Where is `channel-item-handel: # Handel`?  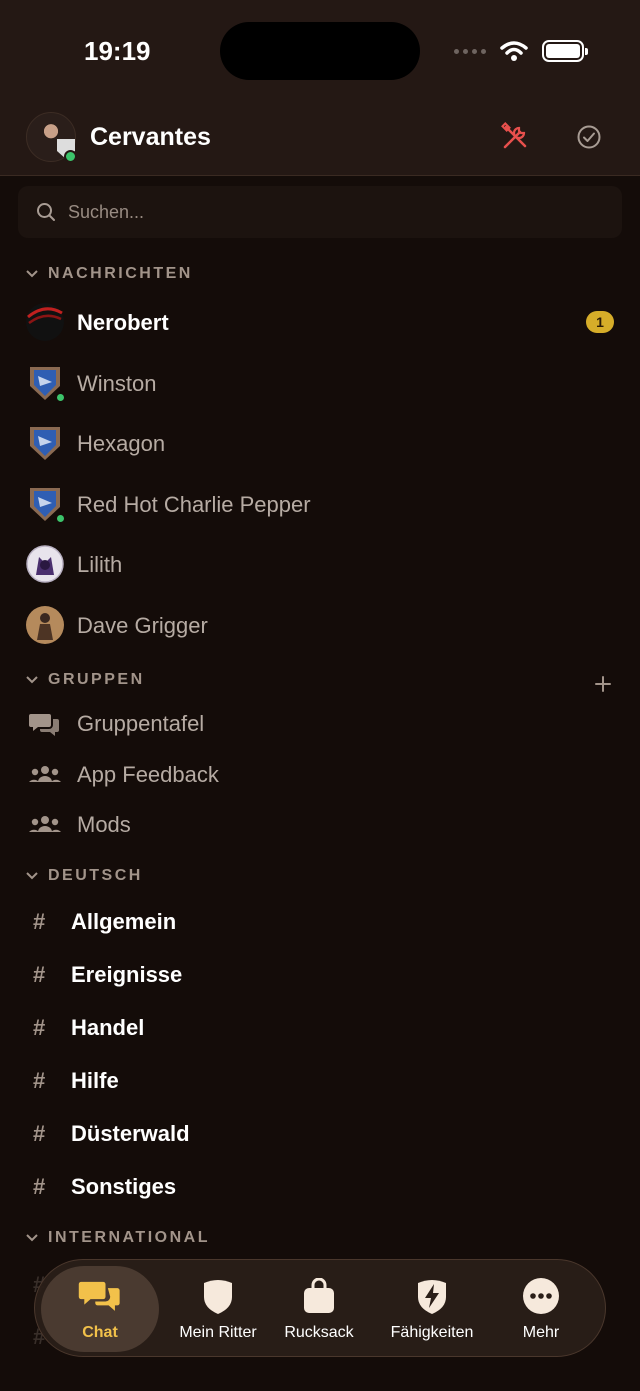 channel-item-handel: # Handel is located at coordinates (320, 1027).